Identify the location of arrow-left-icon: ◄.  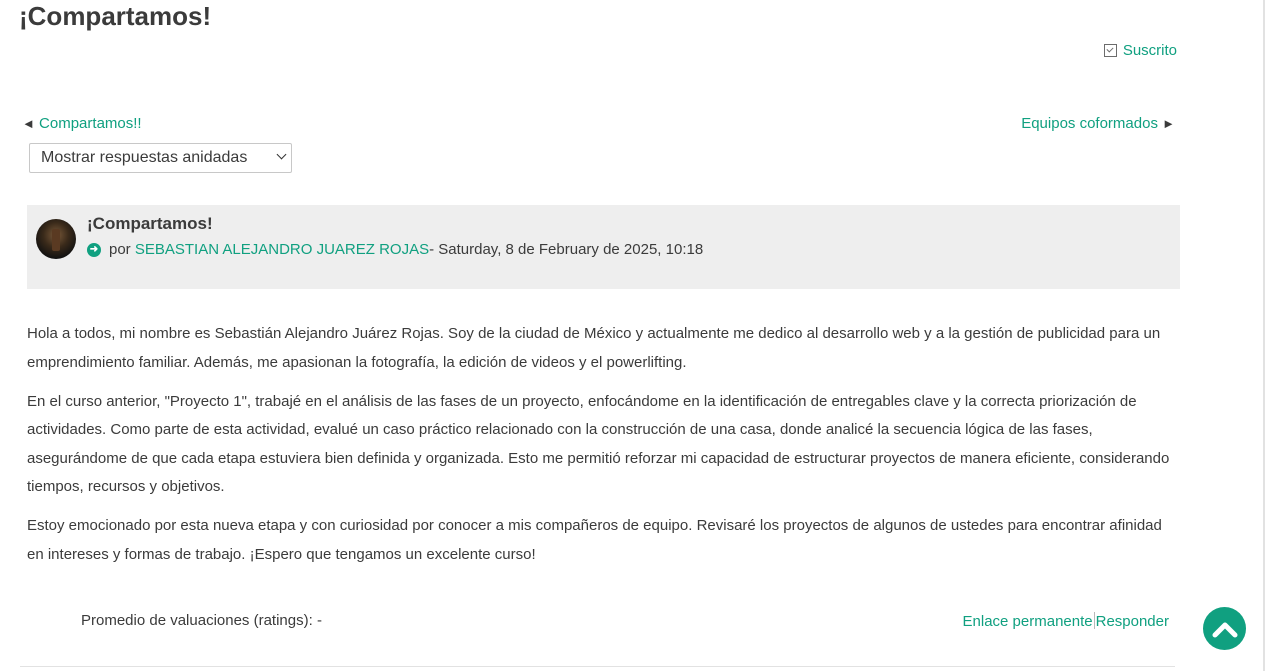
(28, 123).